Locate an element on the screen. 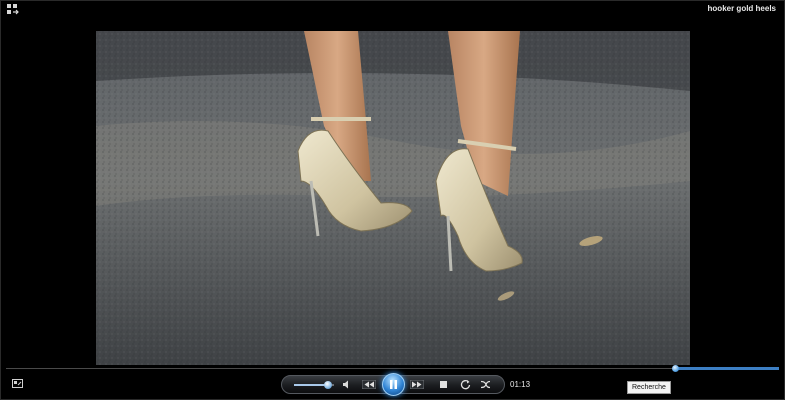  search-button: Recherche is located at coordinates (649, 387).